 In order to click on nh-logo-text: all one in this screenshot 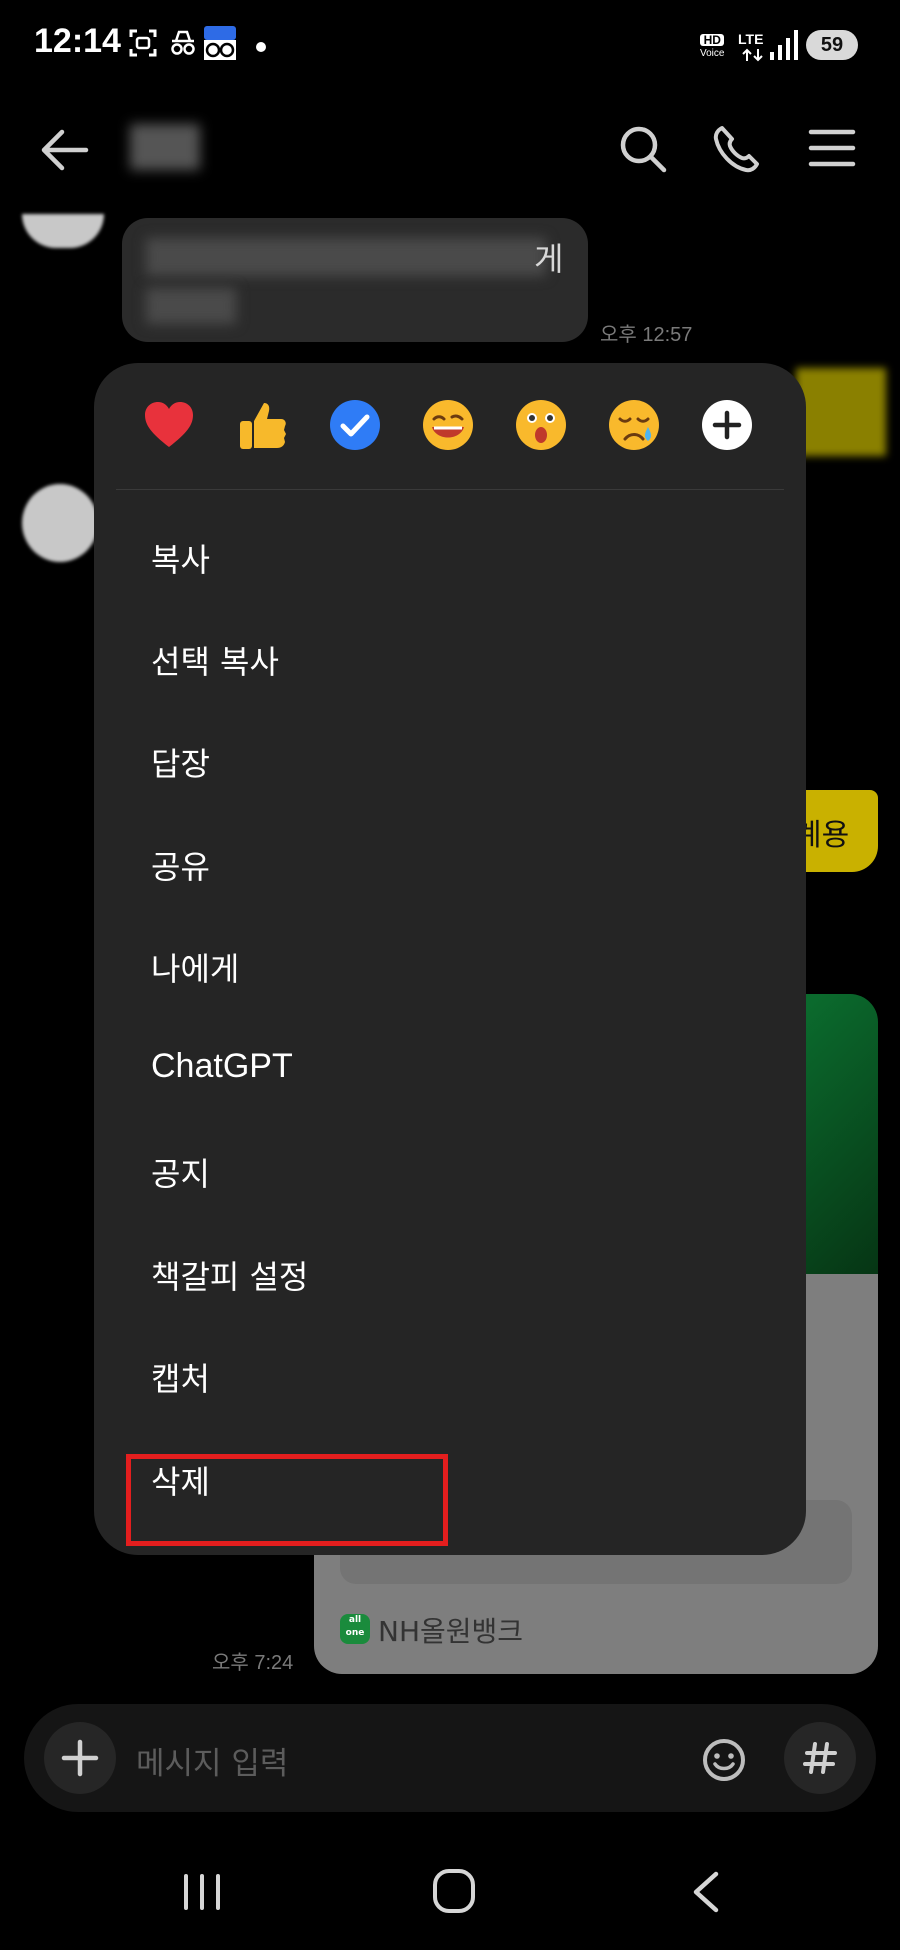, I will do `click(355, 1626)`.